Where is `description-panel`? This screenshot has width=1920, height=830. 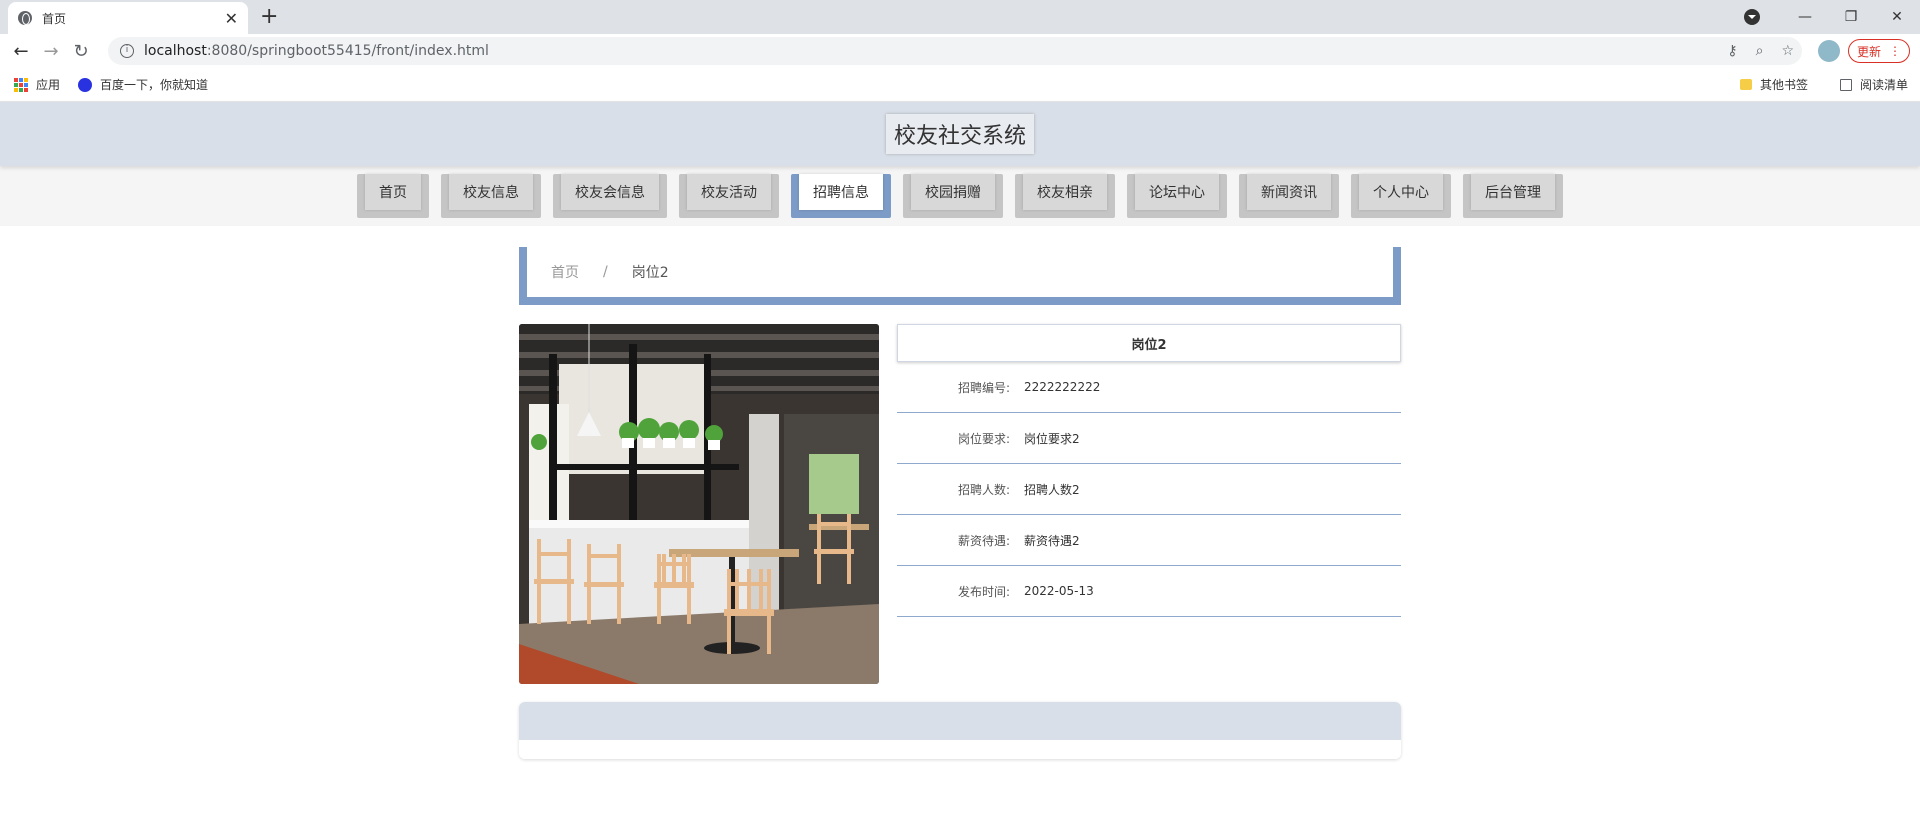 description-panel is located at coordinates (960, 730).